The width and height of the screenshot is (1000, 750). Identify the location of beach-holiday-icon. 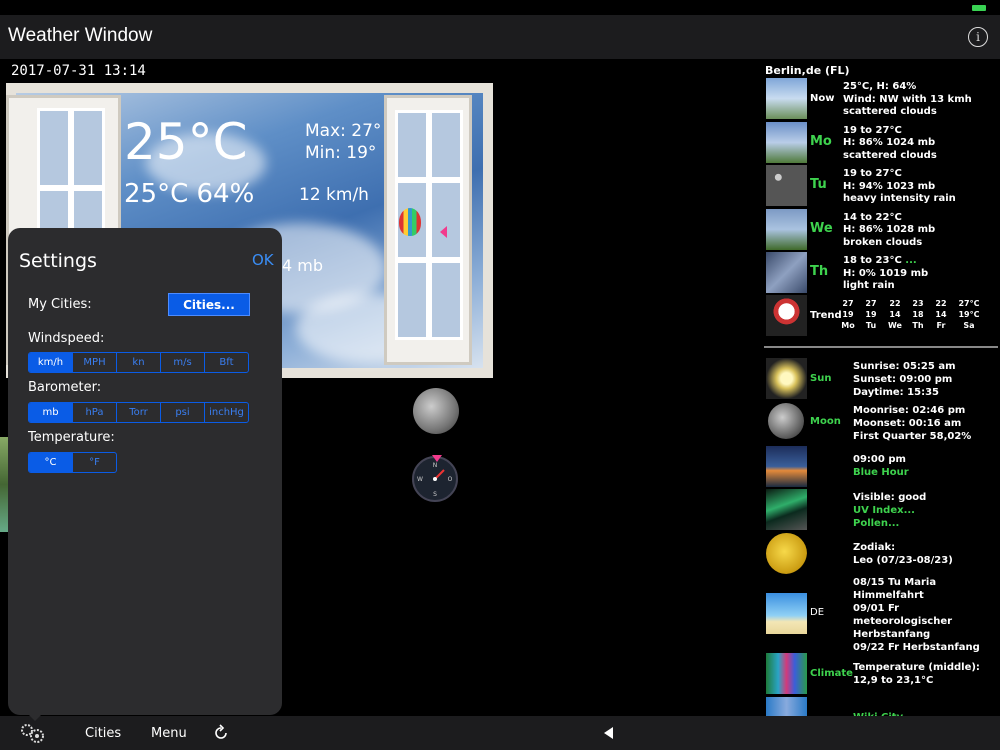
(786, 613).